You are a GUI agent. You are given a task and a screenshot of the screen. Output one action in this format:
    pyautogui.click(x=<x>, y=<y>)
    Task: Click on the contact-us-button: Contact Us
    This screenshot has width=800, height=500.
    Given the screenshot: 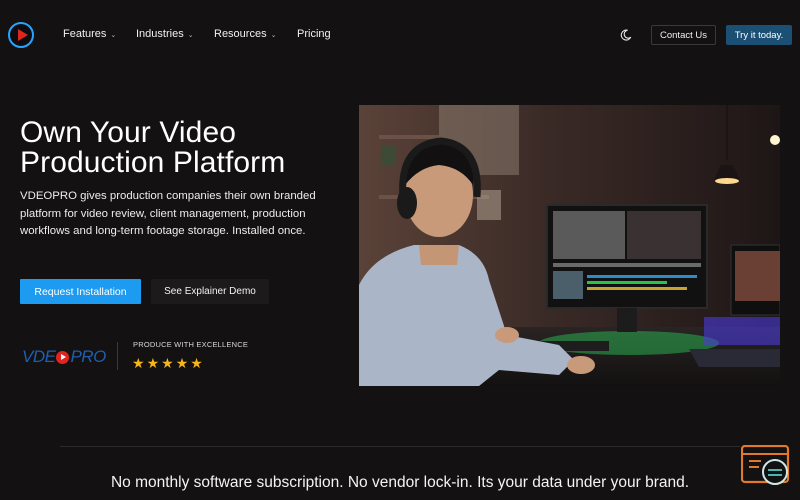 What is the action you would take?
    pyautogui.click(x=683, y=35)
    